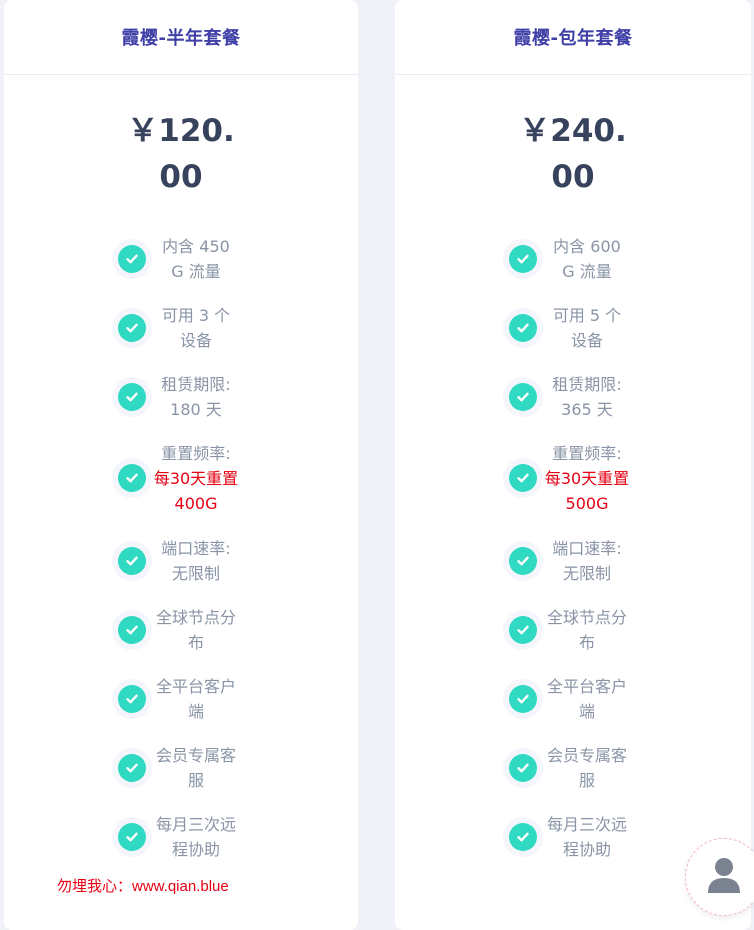 The height and width of the screenshot is (930, 754). I want to click on feature-item: 每月三次远程协助, so click(181, 837).